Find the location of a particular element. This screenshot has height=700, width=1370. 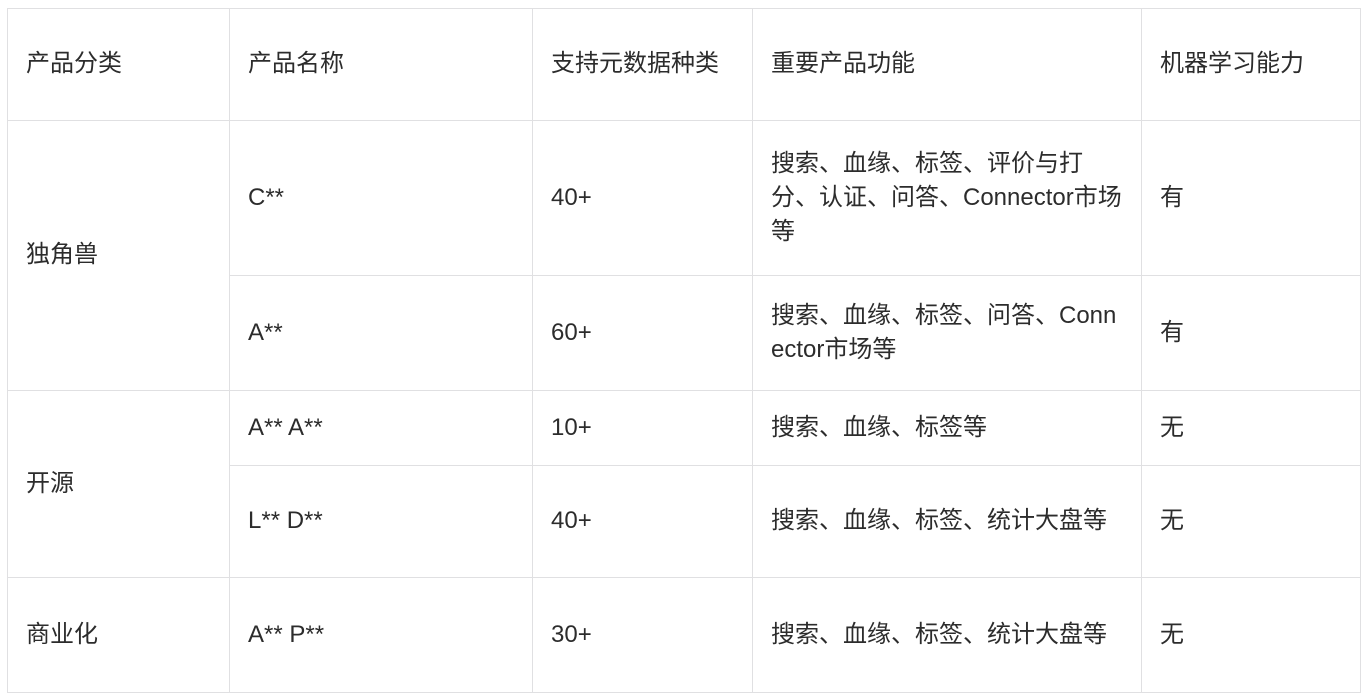

cell-metadata-types: 60+ is located at coordinates (642, 333).